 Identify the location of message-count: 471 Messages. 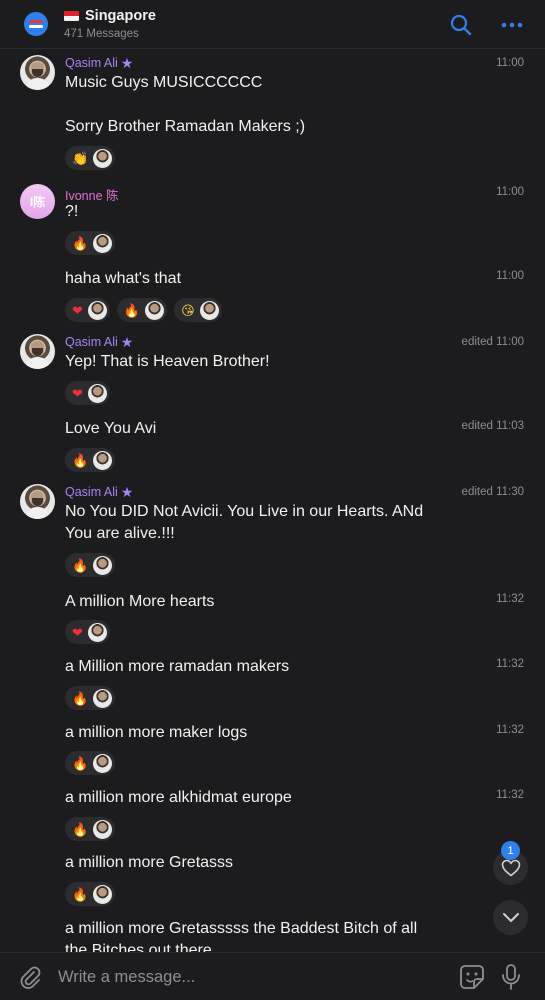
(101, 34).